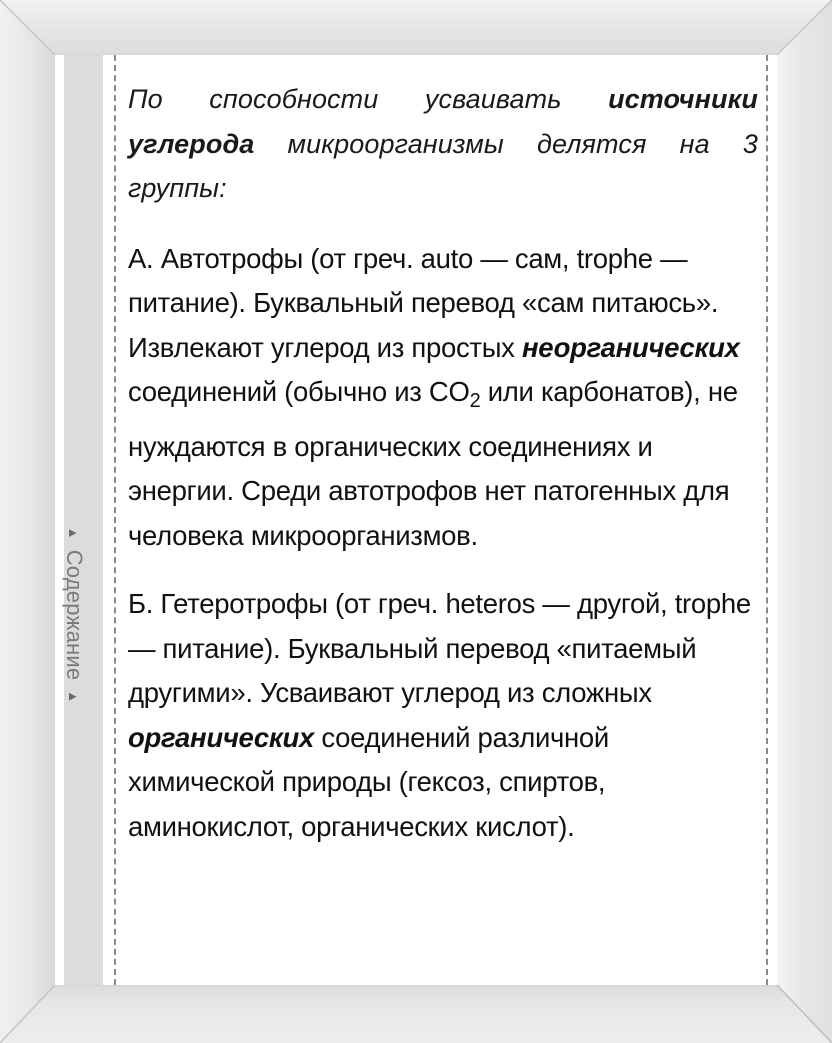  What do you see at coordinates (475, 401) in the screenshot?
I see `co2-subscript: 2` at bounding box center [475, 401].